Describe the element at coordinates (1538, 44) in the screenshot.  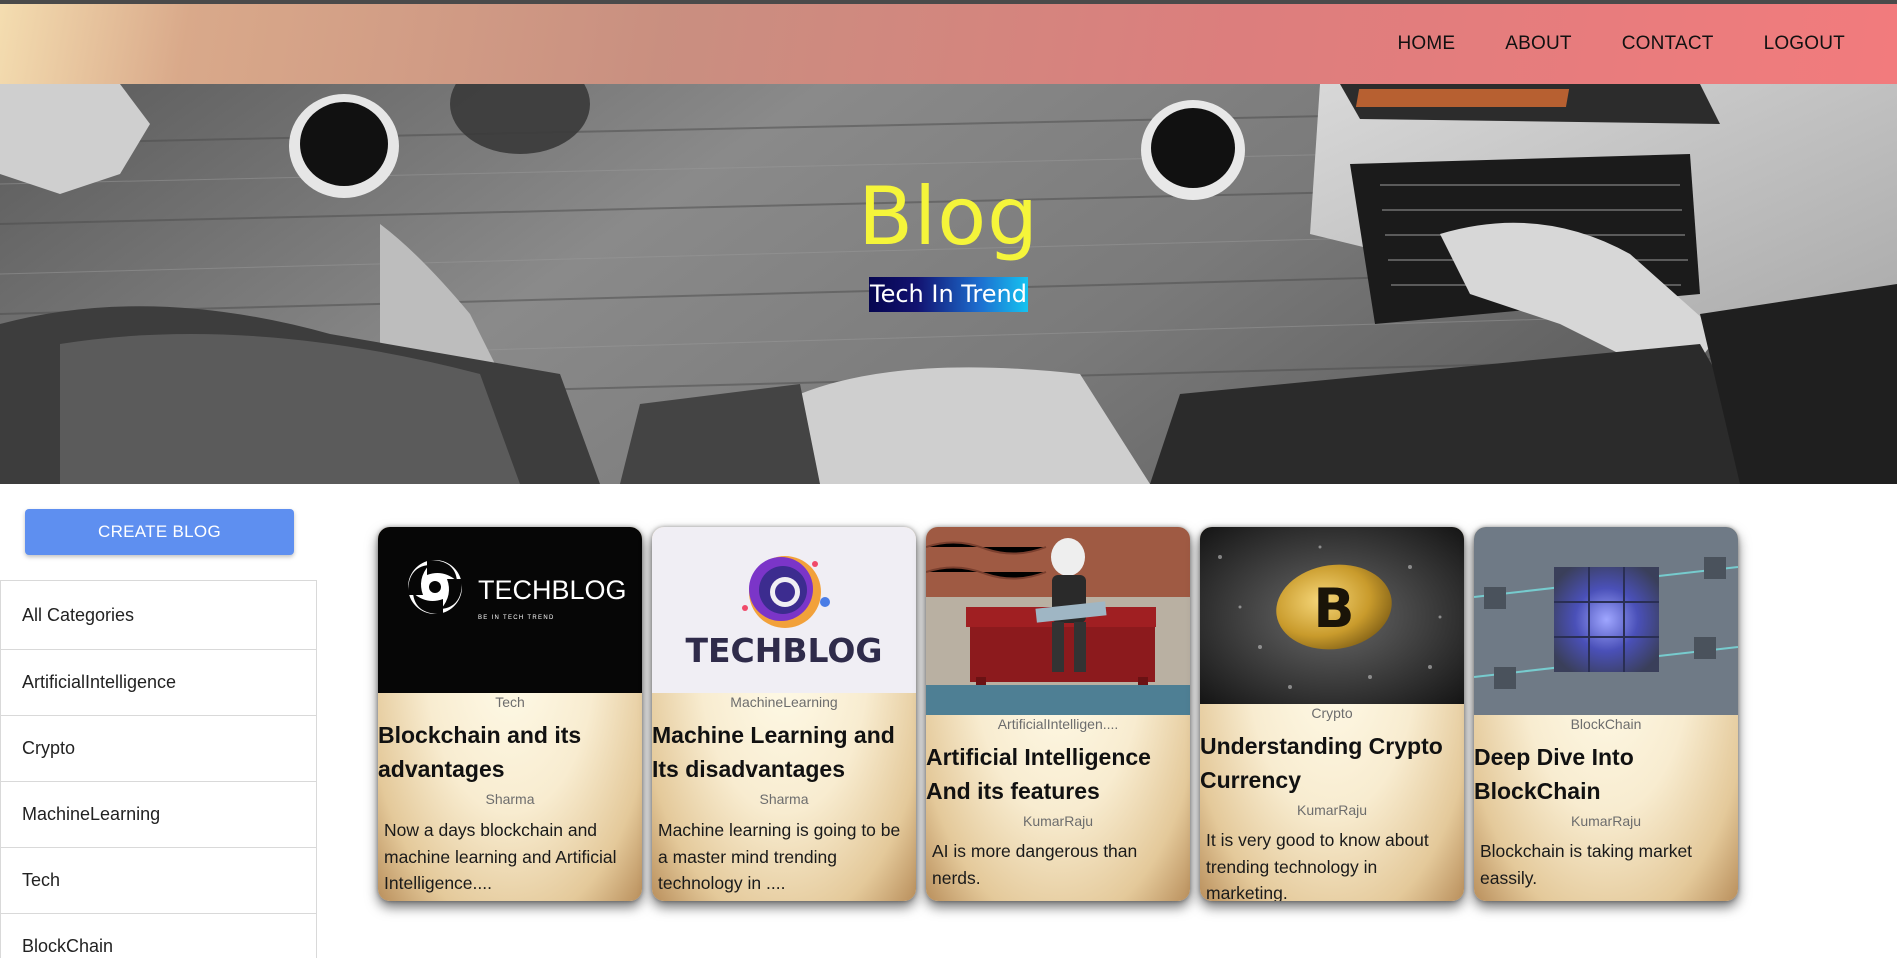
I see `nav-about-link: ABOUT` at that location.